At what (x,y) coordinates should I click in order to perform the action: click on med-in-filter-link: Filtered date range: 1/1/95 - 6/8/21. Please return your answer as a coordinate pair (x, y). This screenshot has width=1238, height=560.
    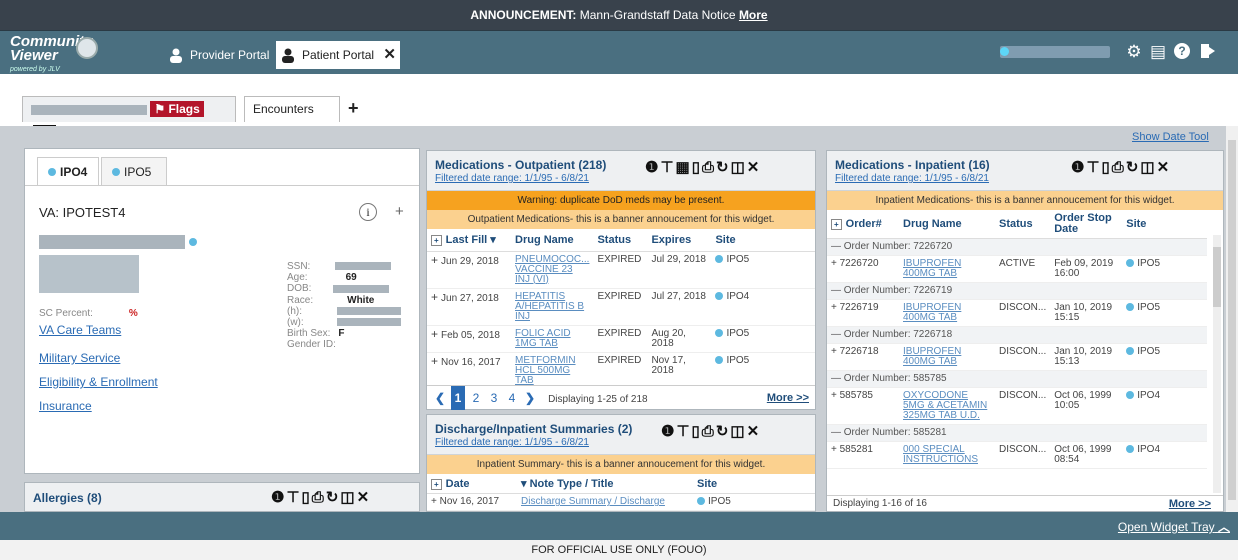
    Looking at the image, I should click on (912, 178).